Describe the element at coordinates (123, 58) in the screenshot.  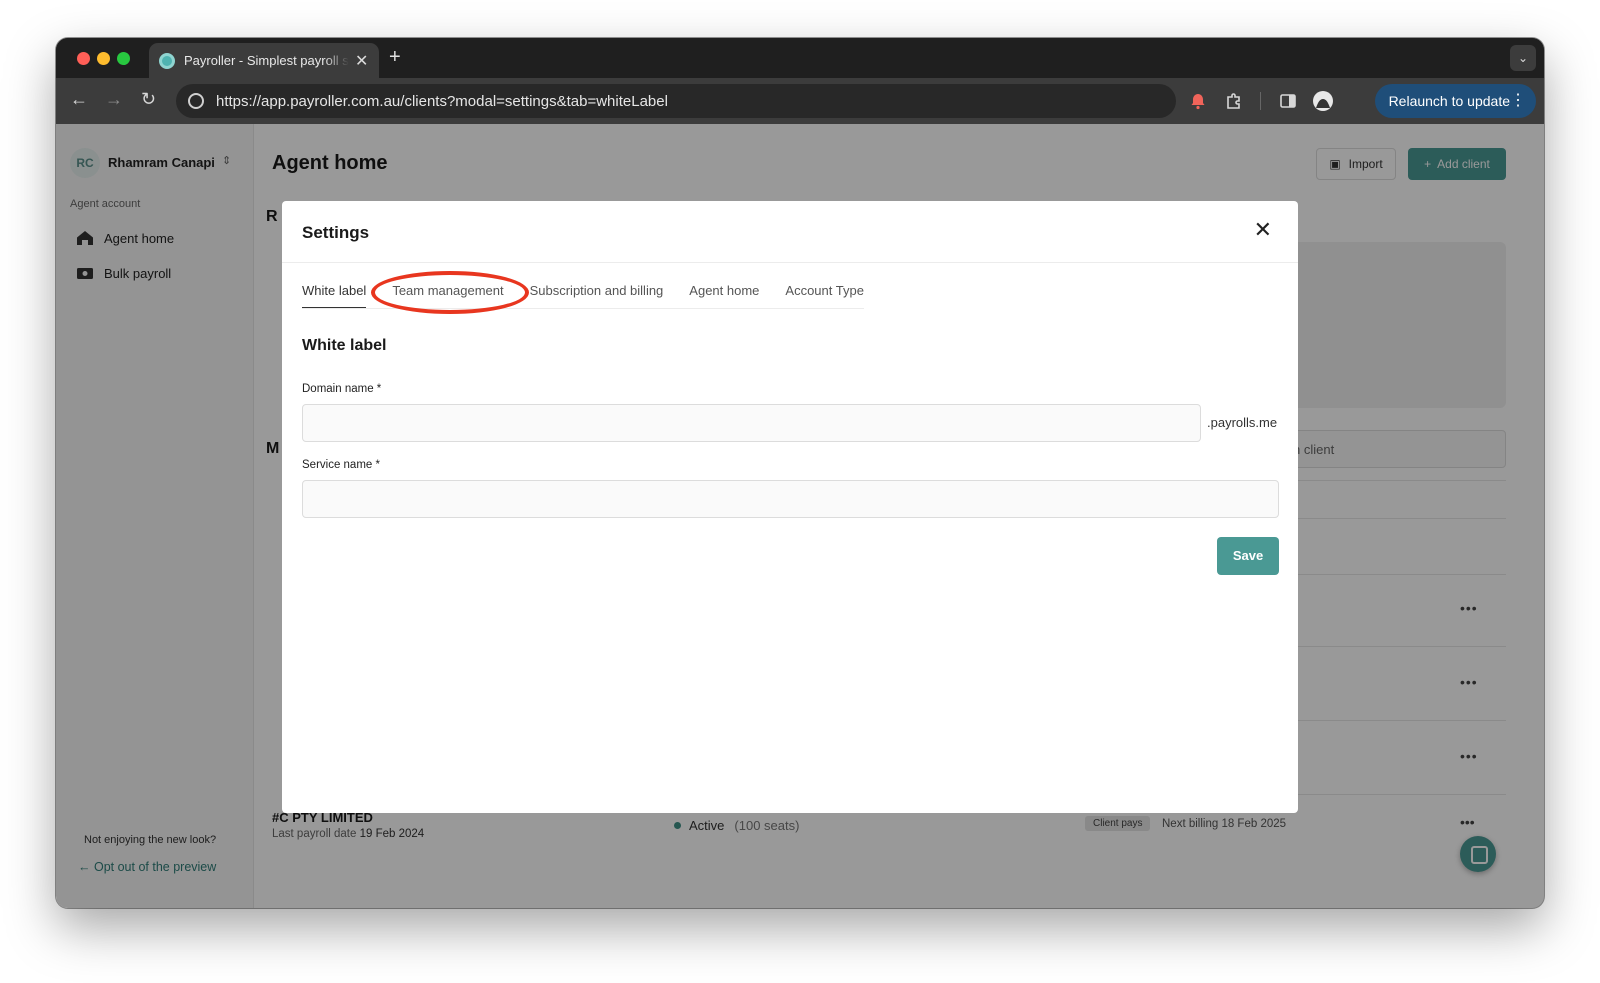
I see `maximize-window-button` at that location.